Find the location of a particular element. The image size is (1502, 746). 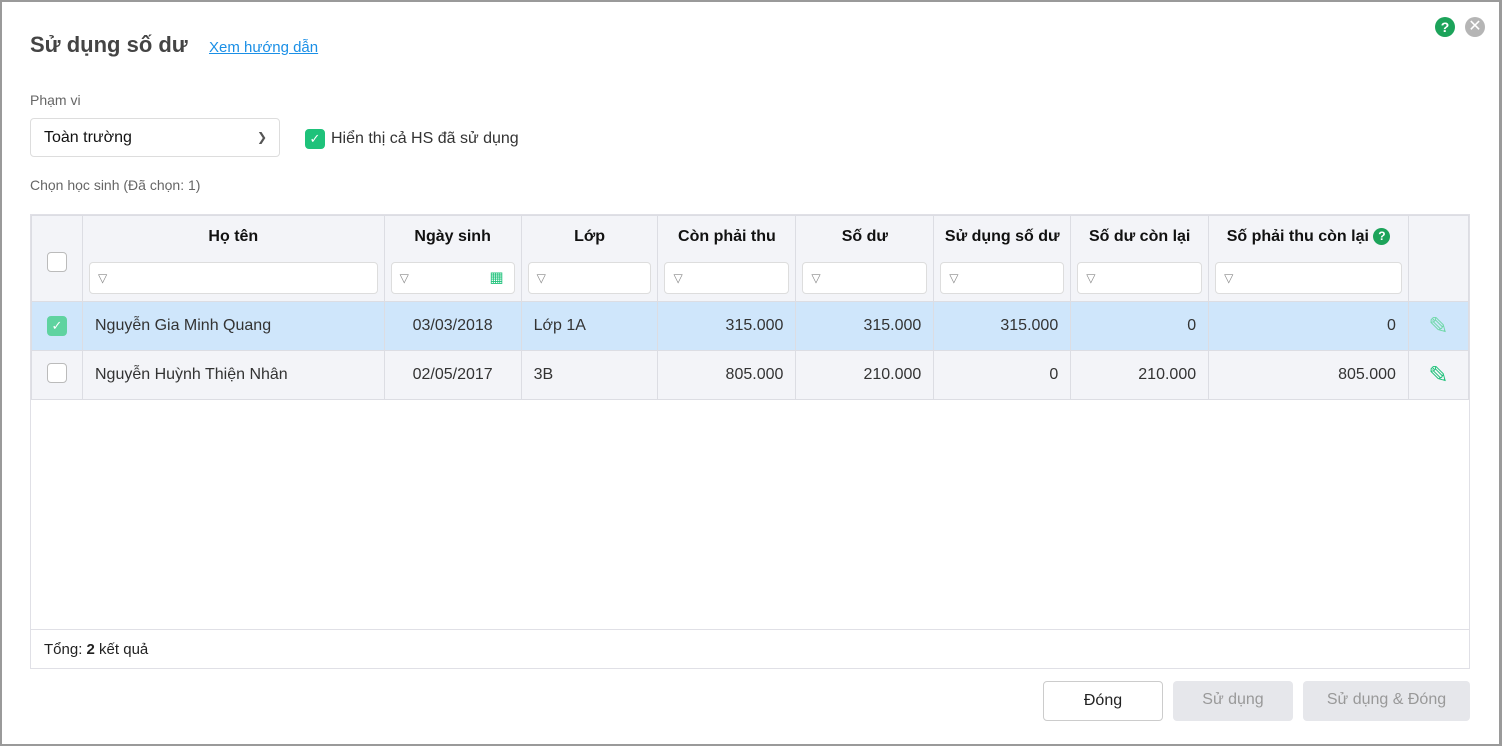

select-all-checkbox is located at coordinates (56, 262).